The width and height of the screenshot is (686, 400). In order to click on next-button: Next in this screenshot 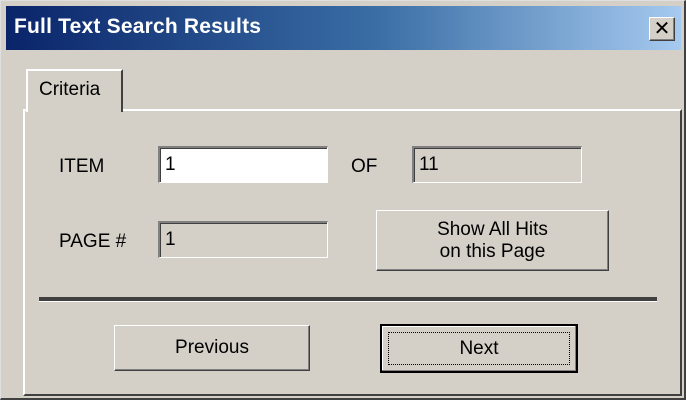, I will do `click(479, 348)`.